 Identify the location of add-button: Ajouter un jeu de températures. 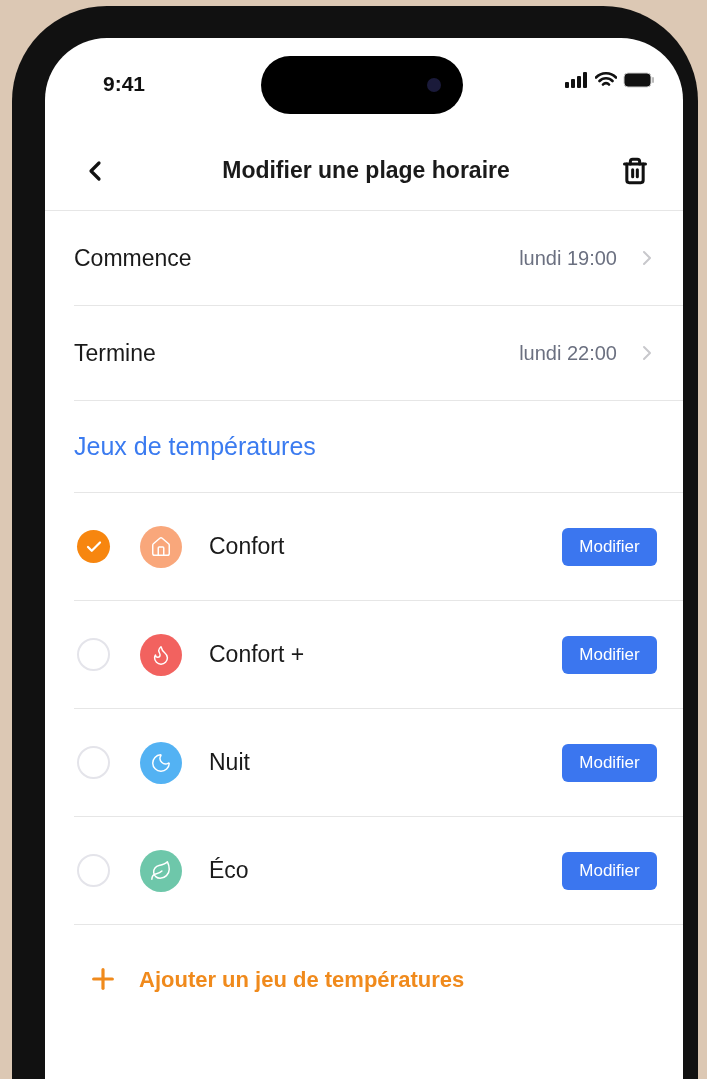
(276, 979).